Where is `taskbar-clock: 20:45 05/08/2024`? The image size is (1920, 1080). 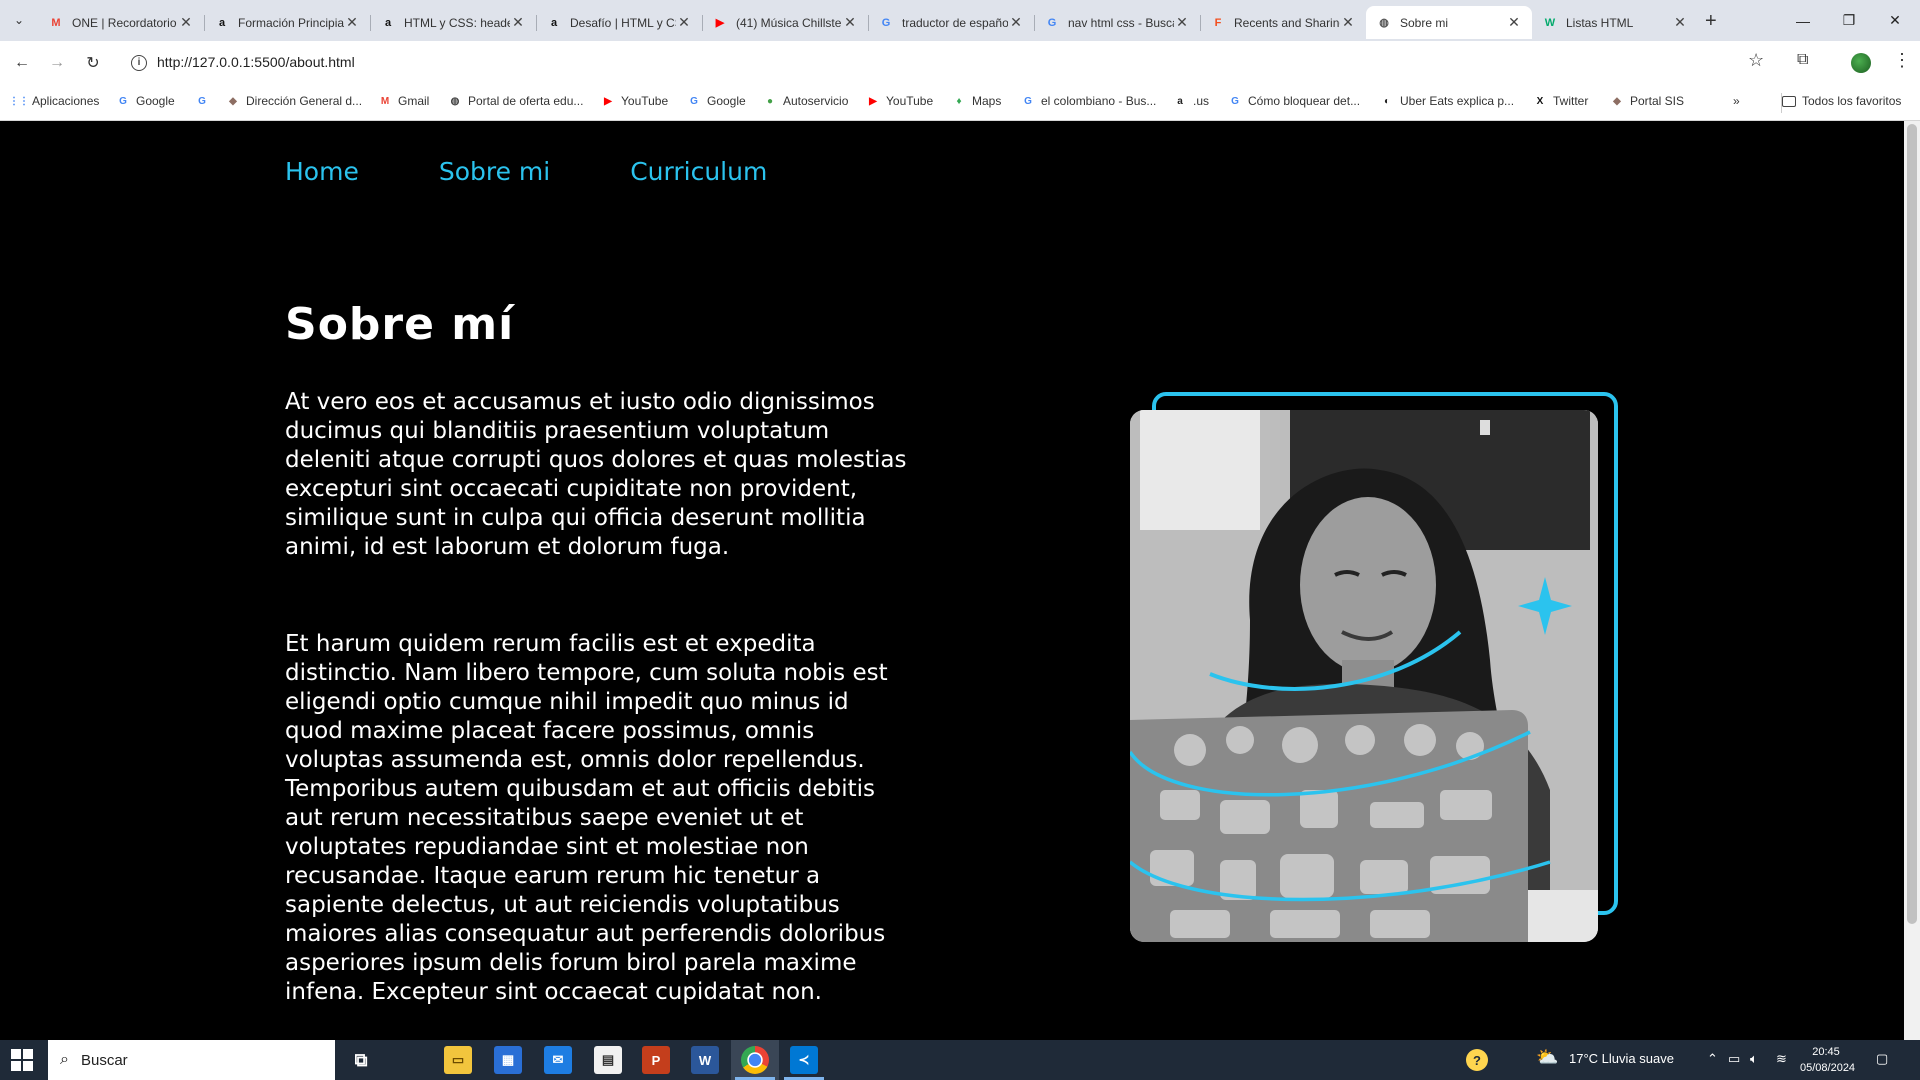
taskbar-clock: 20:45 05/08/2024 is located at coordinates (1827, 1060).